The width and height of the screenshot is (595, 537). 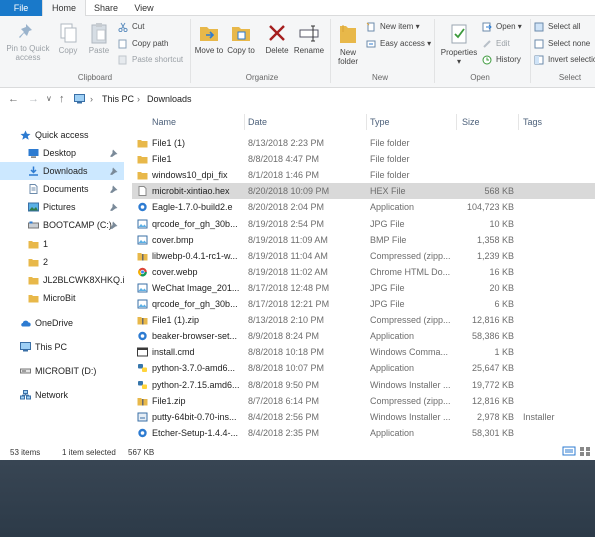 What do you see at coordinates (244, 122) in the screenshot?
I see `column-separator` at bounding box center [244, 122].